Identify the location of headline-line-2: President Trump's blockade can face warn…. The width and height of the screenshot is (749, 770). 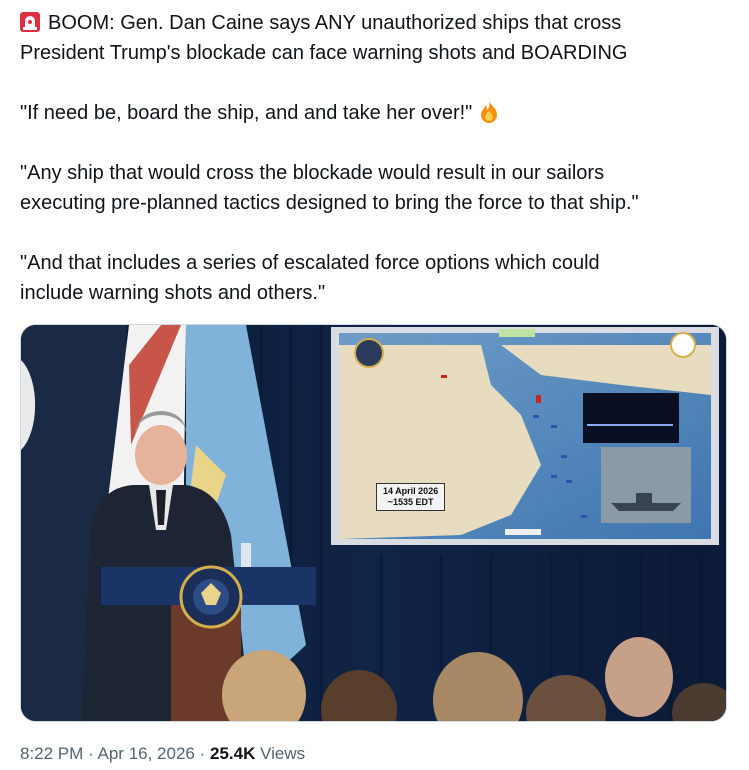
(324, 53).